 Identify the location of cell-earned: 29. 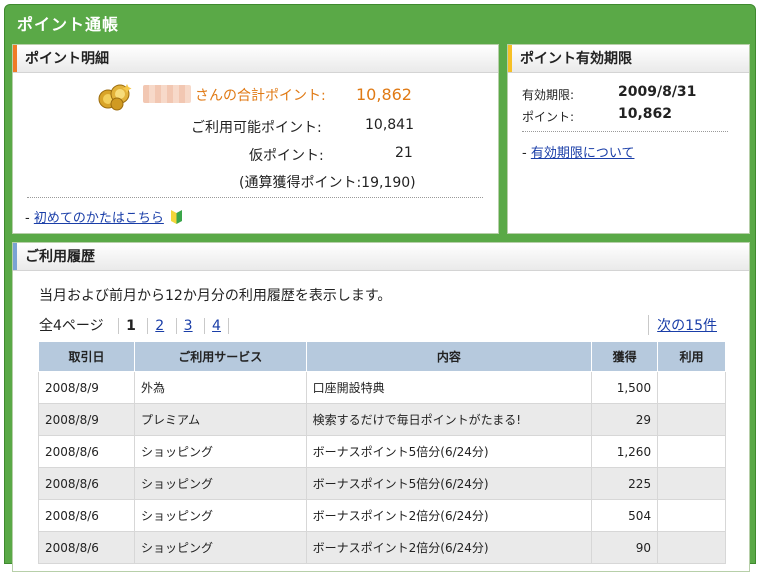
(625, 419).